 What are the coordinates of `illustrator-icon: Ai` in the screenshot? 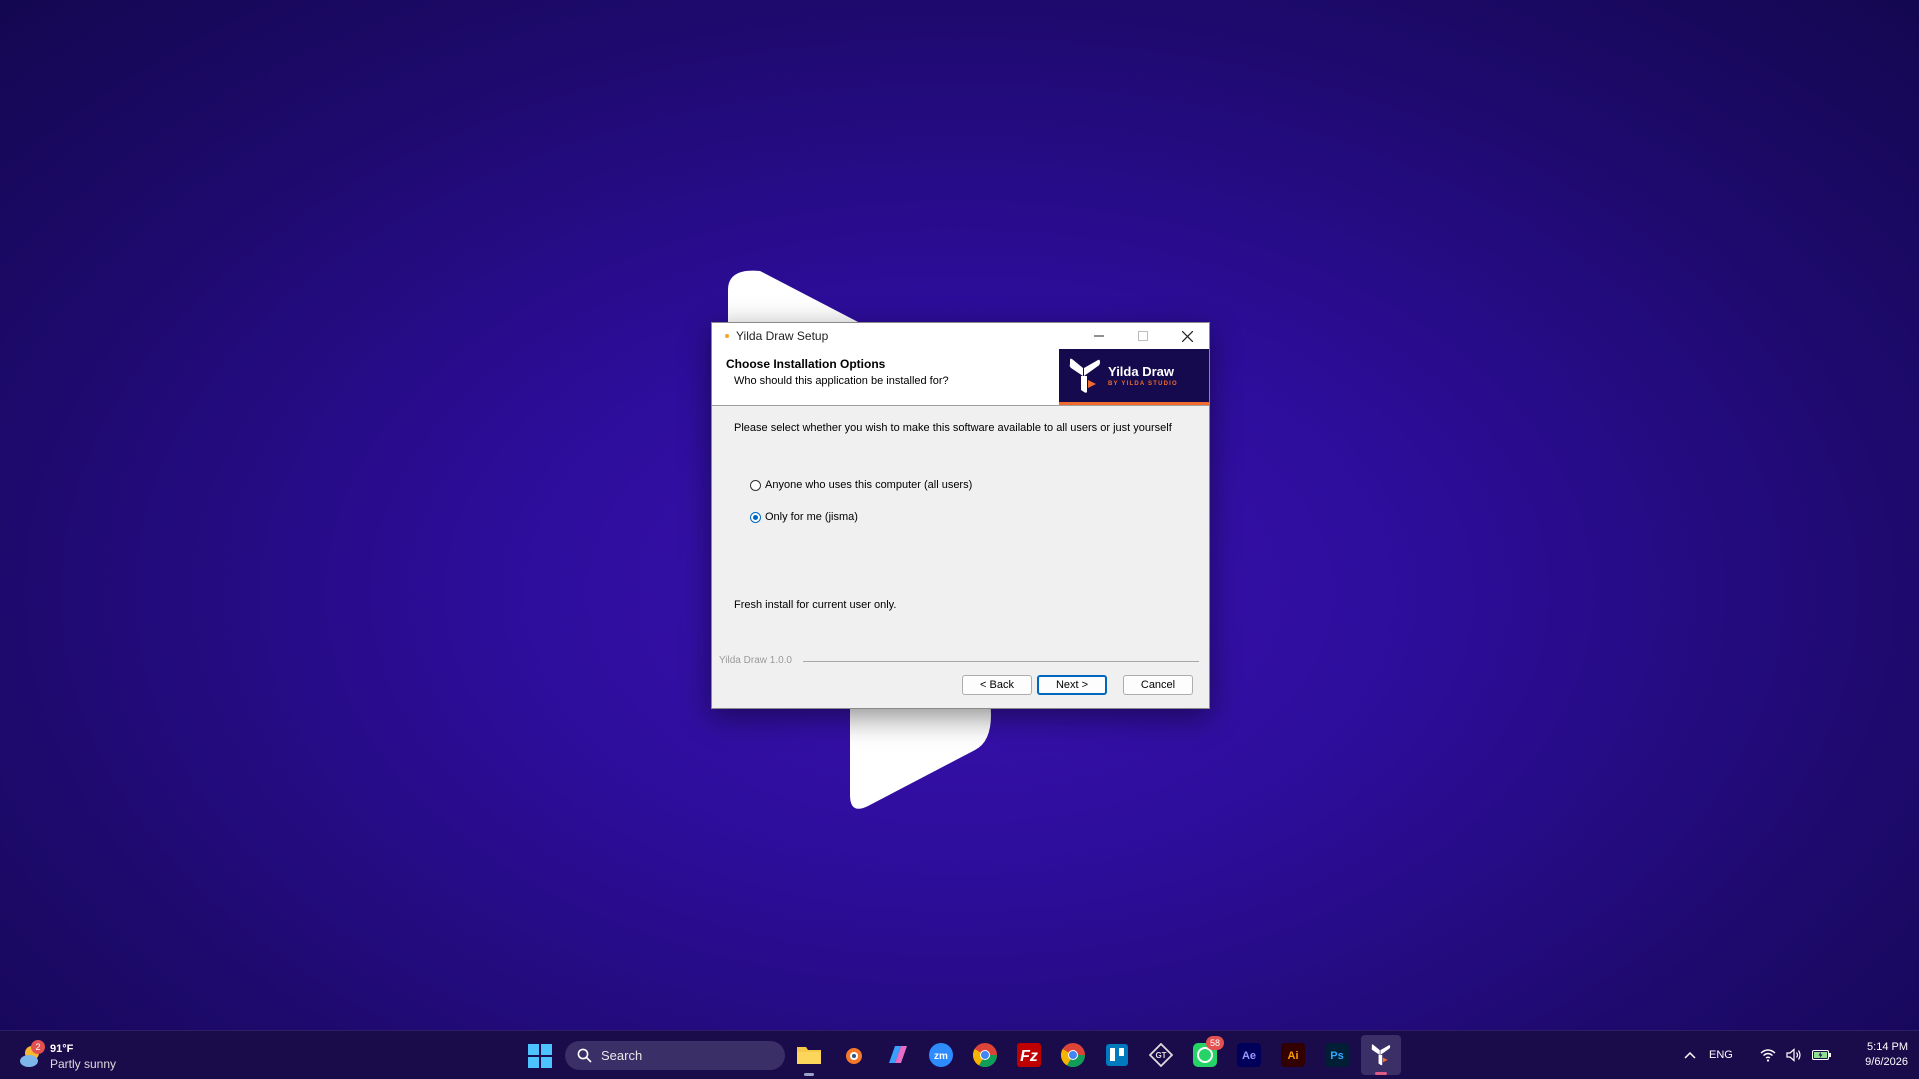 It's located at (1293, 1055).